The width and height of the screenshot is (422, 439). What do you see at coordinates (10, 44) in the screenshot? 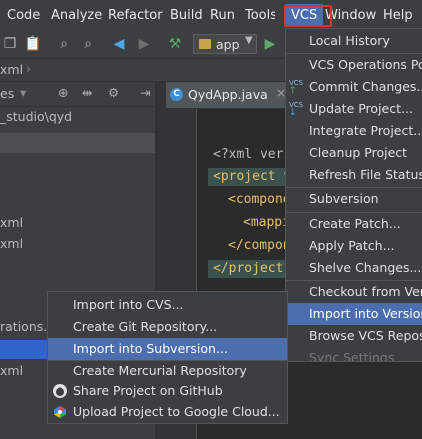
I see `copy-icon: ❐` at bounding box center [10, 44].